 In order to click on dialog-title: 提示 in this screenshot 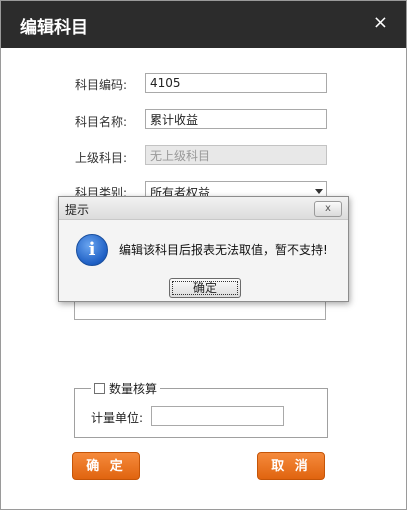, I will do `click(77, 210)`.